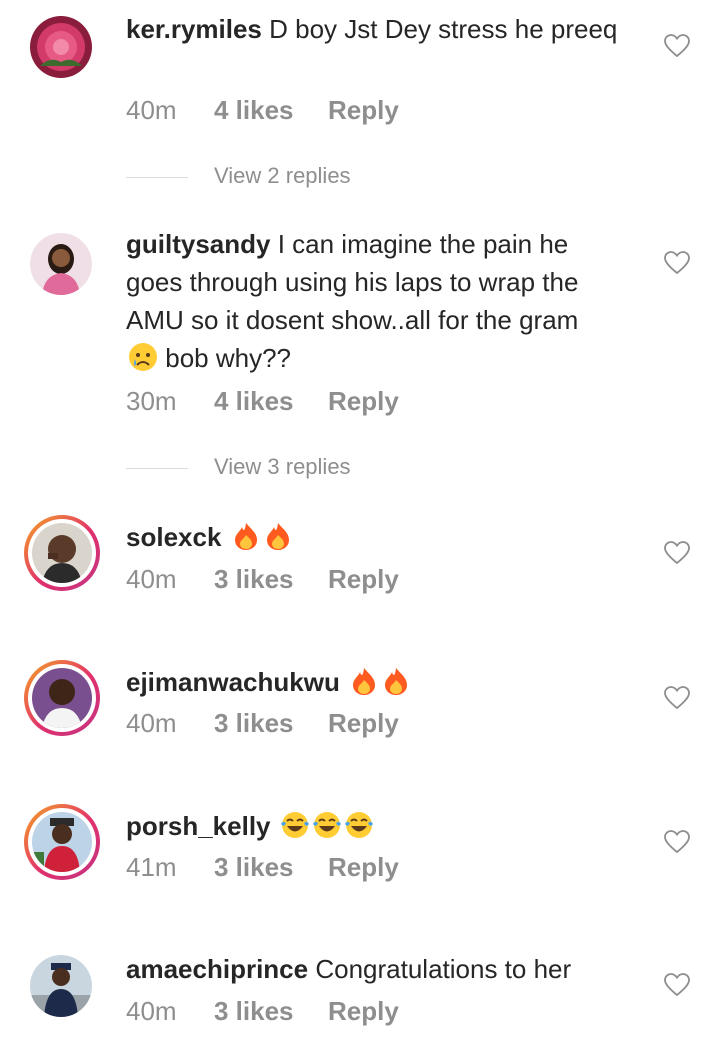 Image resolution: width=720 pixels, height=1064 pixels. I want to click on sad-tear-icon, so click(143, 357).